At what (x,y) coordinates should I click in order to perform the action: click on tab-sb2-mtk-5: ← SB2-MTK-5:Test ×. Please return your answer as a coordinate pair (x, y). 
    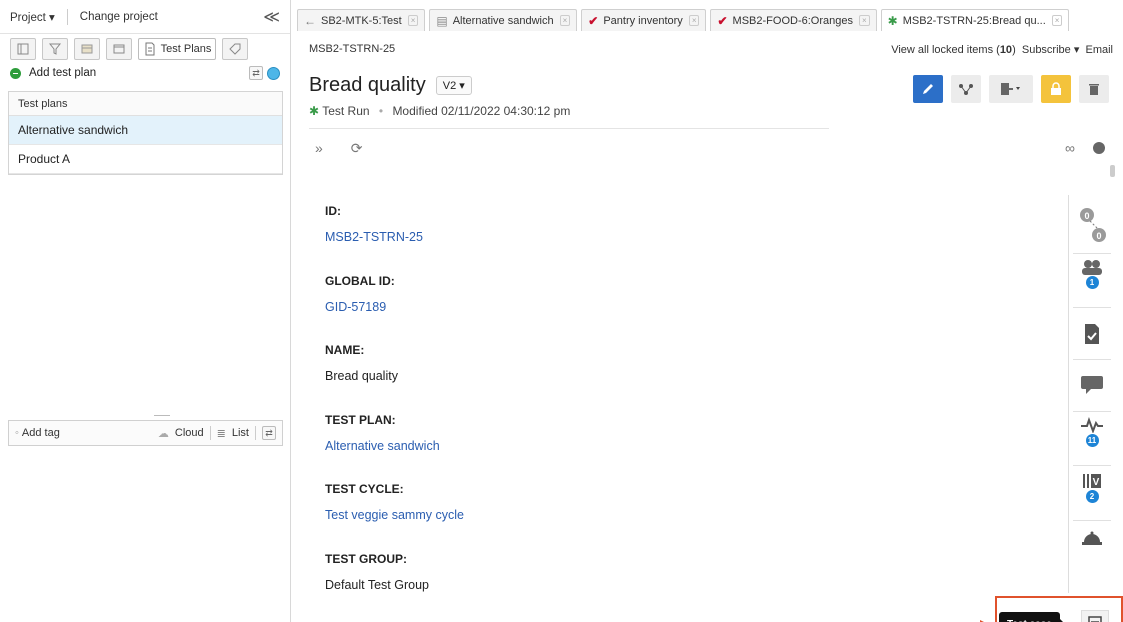
    Looking at the image, I should click on (361, 20).